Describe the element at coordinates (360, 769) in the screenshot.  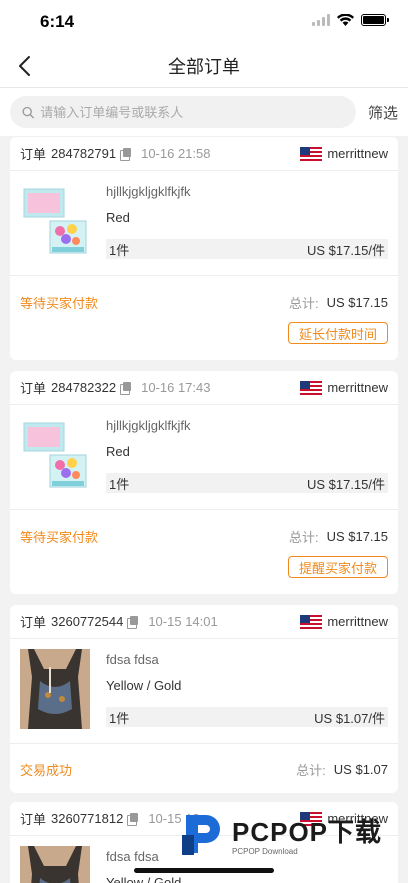
I see `total-amount: US $1.07` at that location.